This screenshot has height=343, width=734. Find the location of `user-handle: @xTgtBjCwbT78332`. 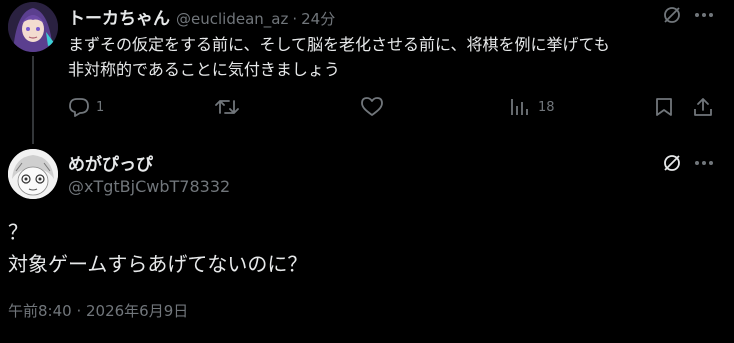

user-handle: @xTgtBjCwbT78332 is located at coordinates (149, 186).